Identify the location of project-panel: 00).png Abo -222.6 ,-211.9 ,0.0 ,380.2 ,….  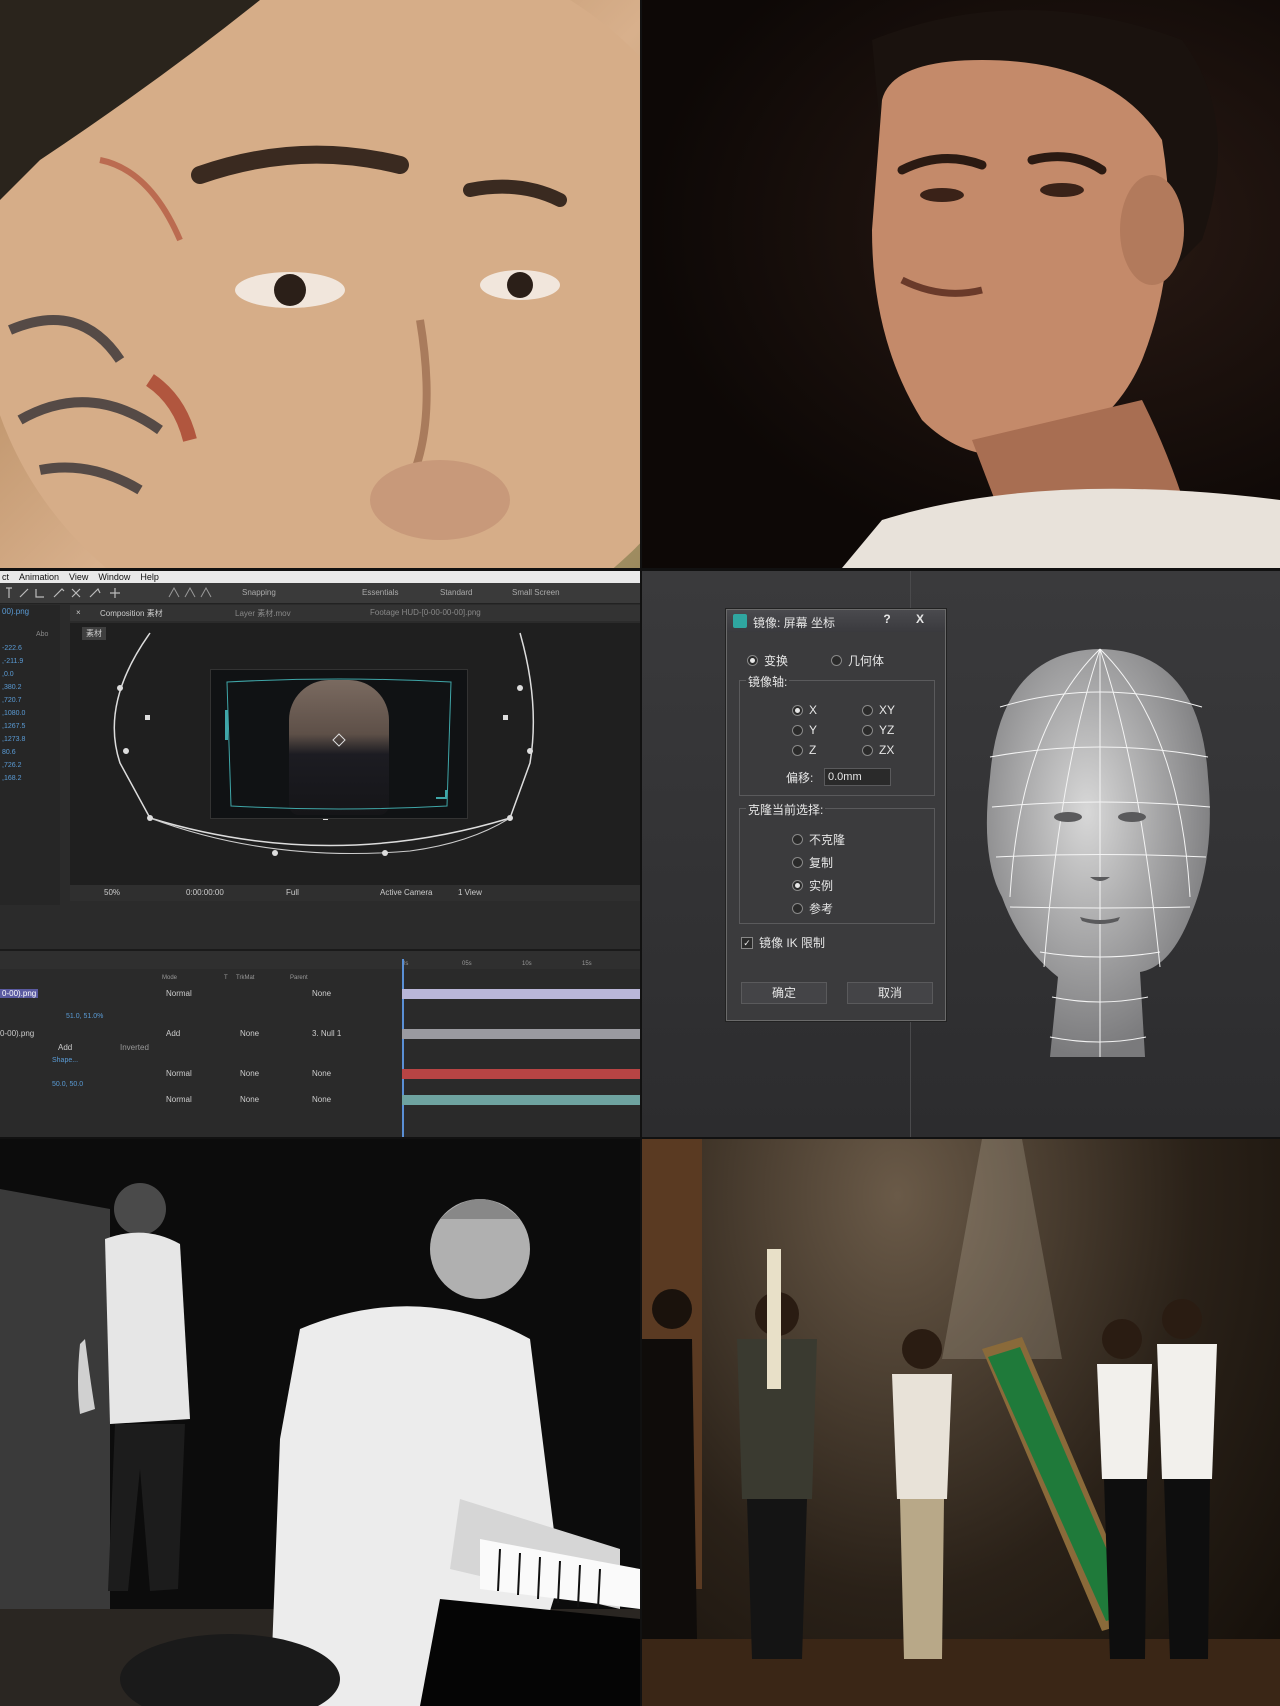
(30, 755).